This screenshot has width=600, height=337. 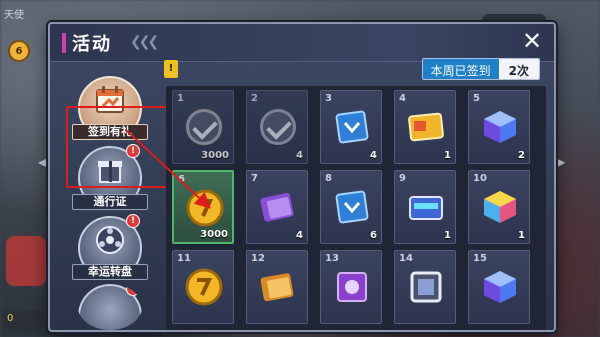 I want to click on sidebar-item-lucky-wheel: ! 幸运转盘, so click(x=110, y=247).